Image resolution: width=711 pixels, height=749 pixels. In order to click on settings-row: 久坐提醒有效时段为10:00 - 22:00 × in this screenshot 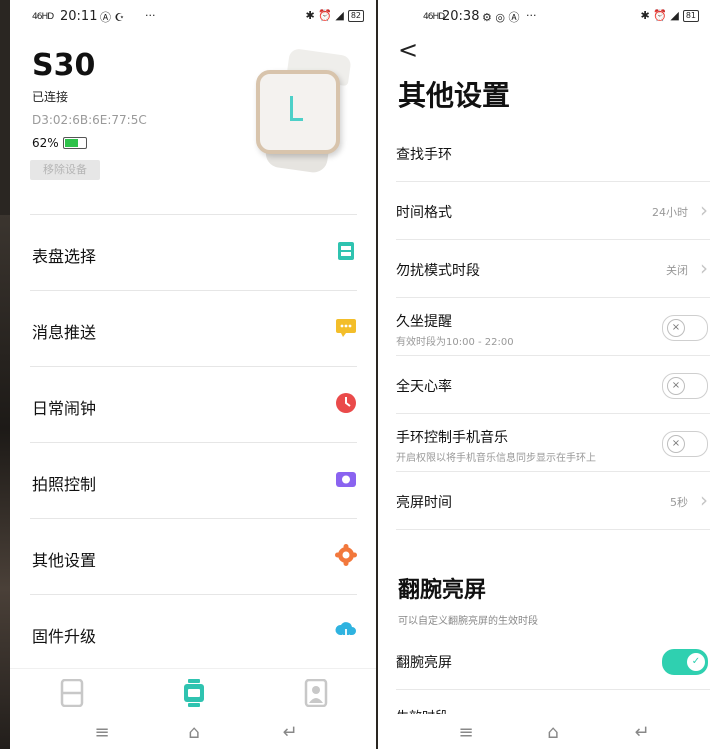, I will do `click(553, 327)`.